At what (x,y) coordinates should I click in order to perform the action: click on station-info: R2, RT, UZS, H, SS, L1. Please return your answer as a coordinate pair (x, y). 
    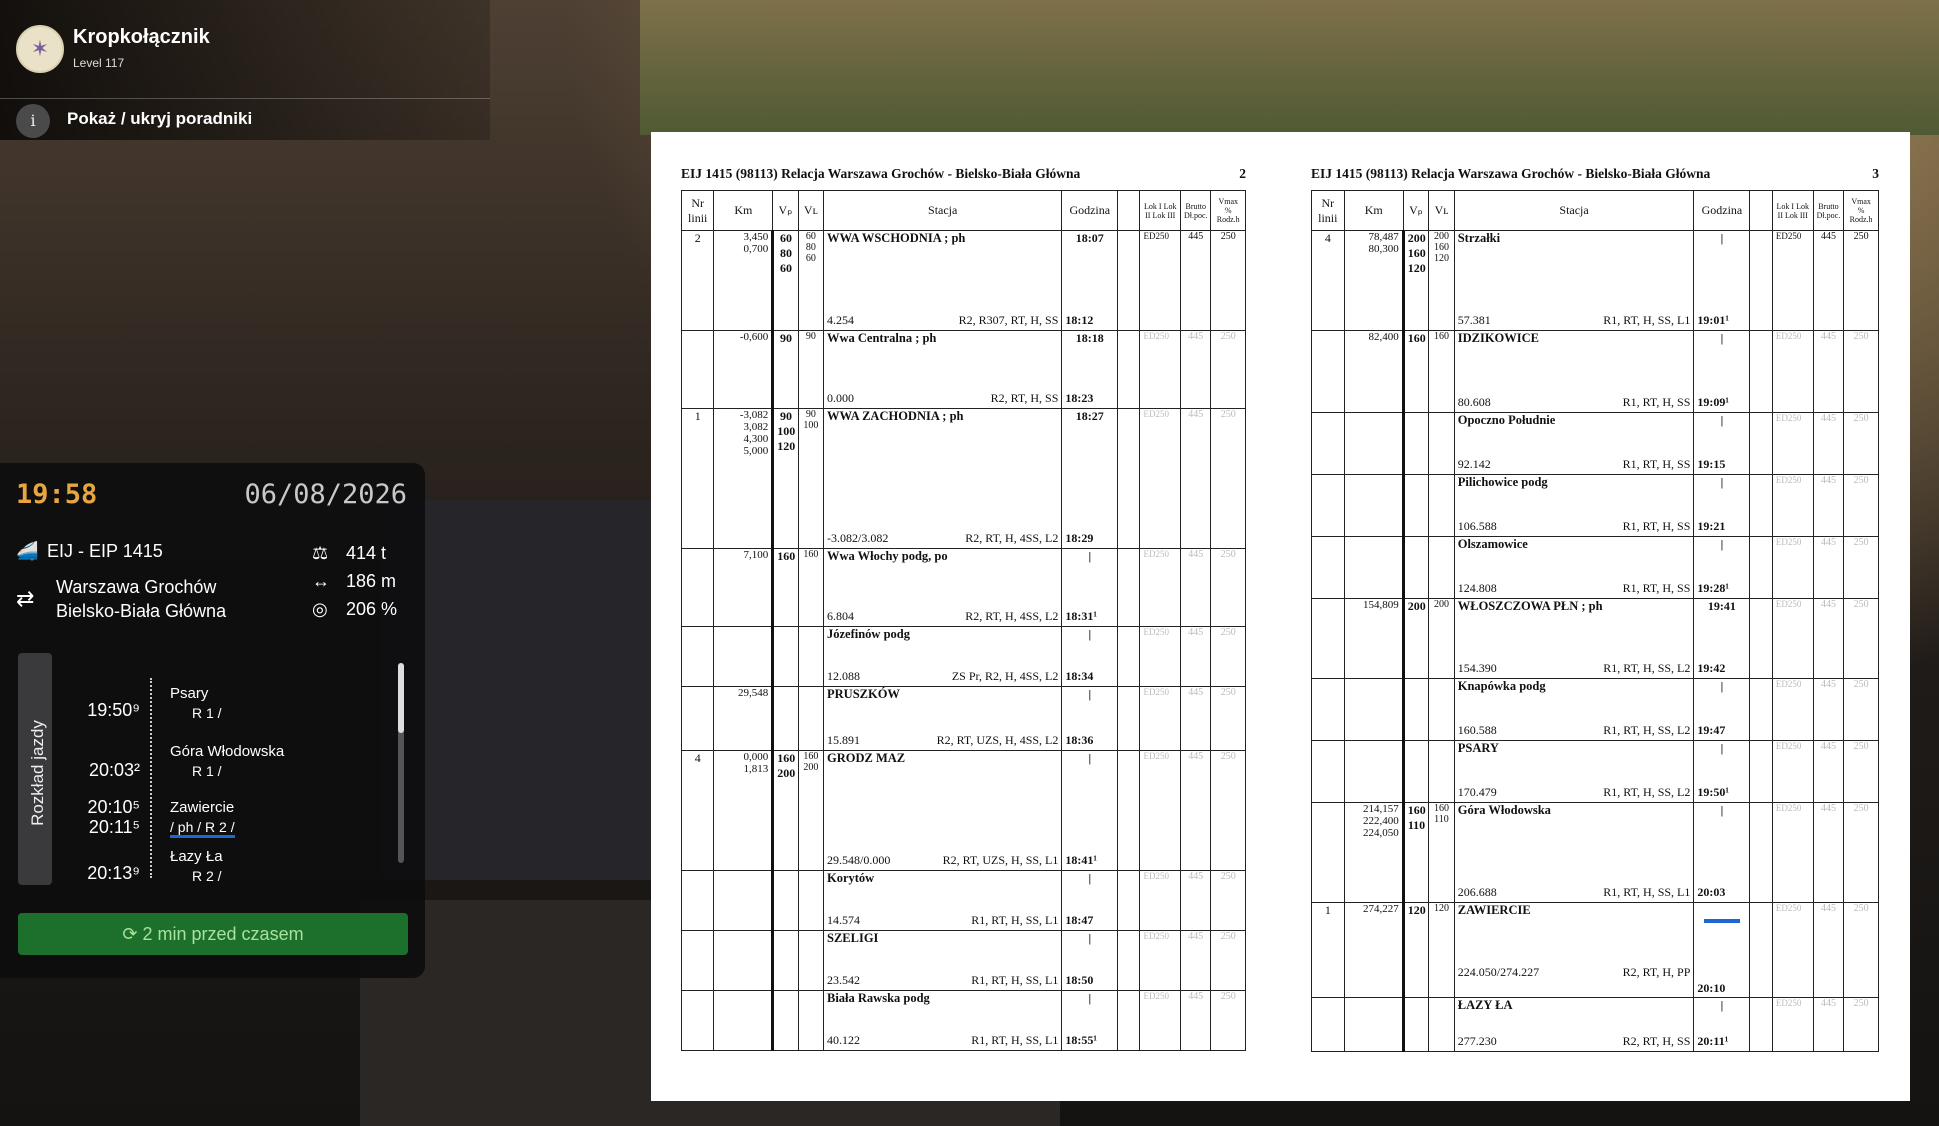
    Looking at the image, I should click on (1000, 860).